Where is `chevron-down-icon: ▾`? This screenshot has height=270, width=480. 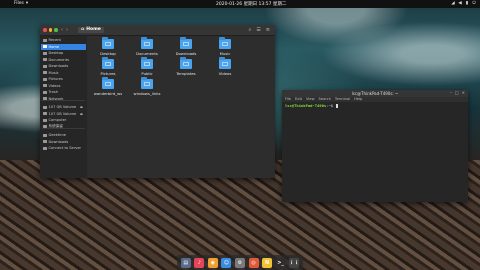
chevron-down-icon: ▾ is located at coordinates (27, 3).